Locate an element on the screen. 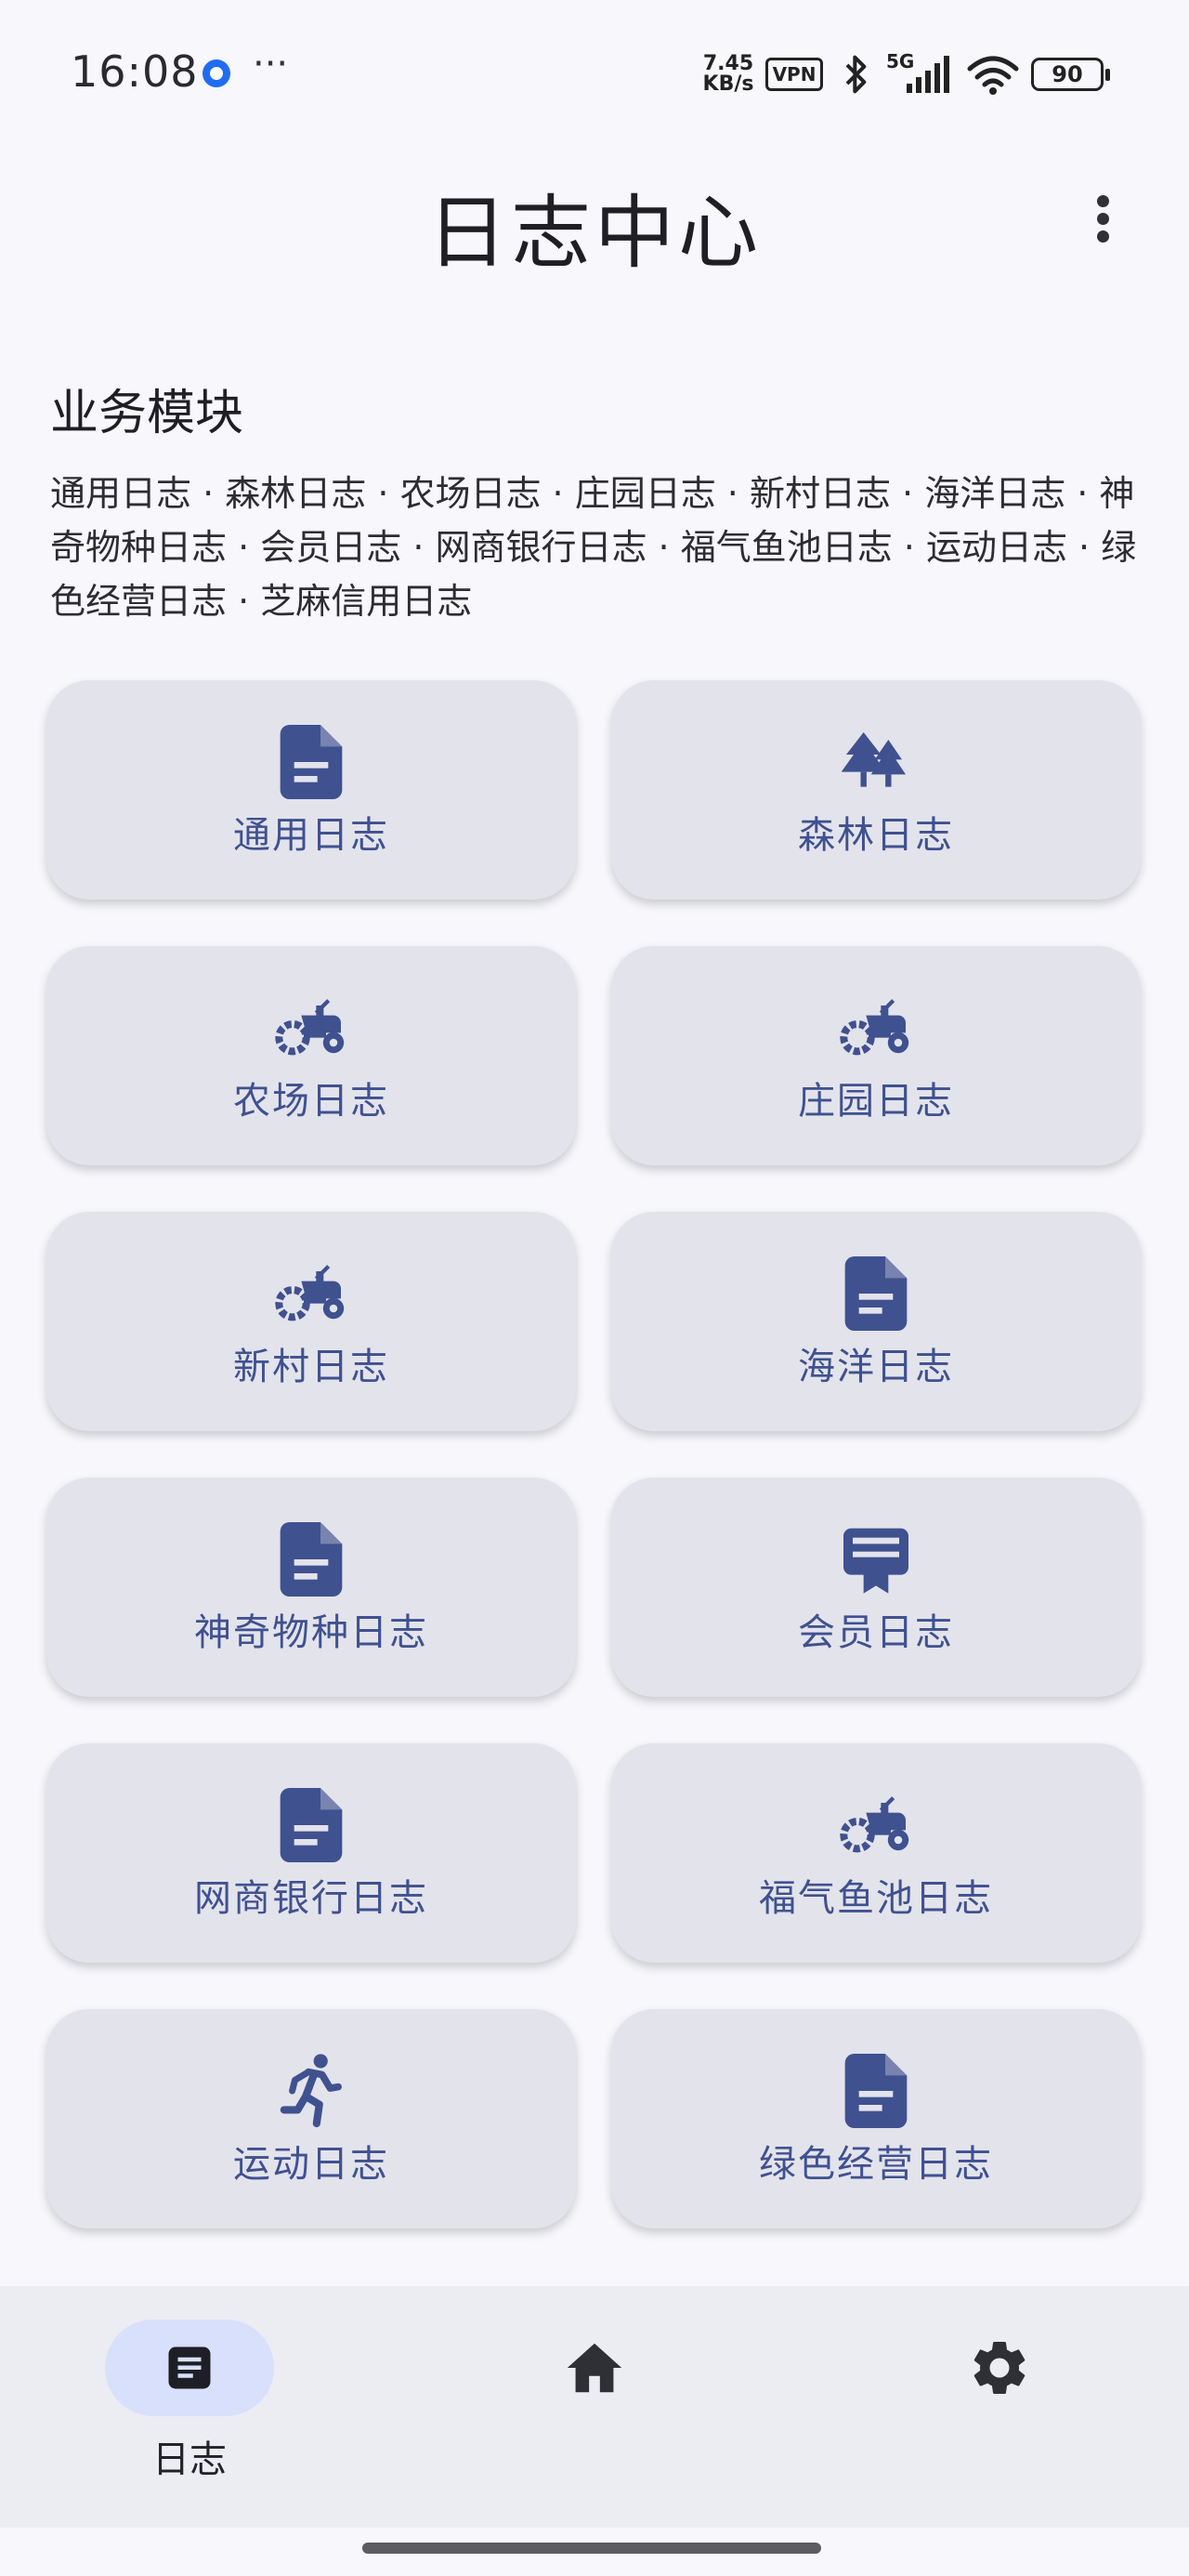 The width and height of the screenshot is (1189, 2576). module-card-label: 会员日志 is located at coordinates (876, 1632).